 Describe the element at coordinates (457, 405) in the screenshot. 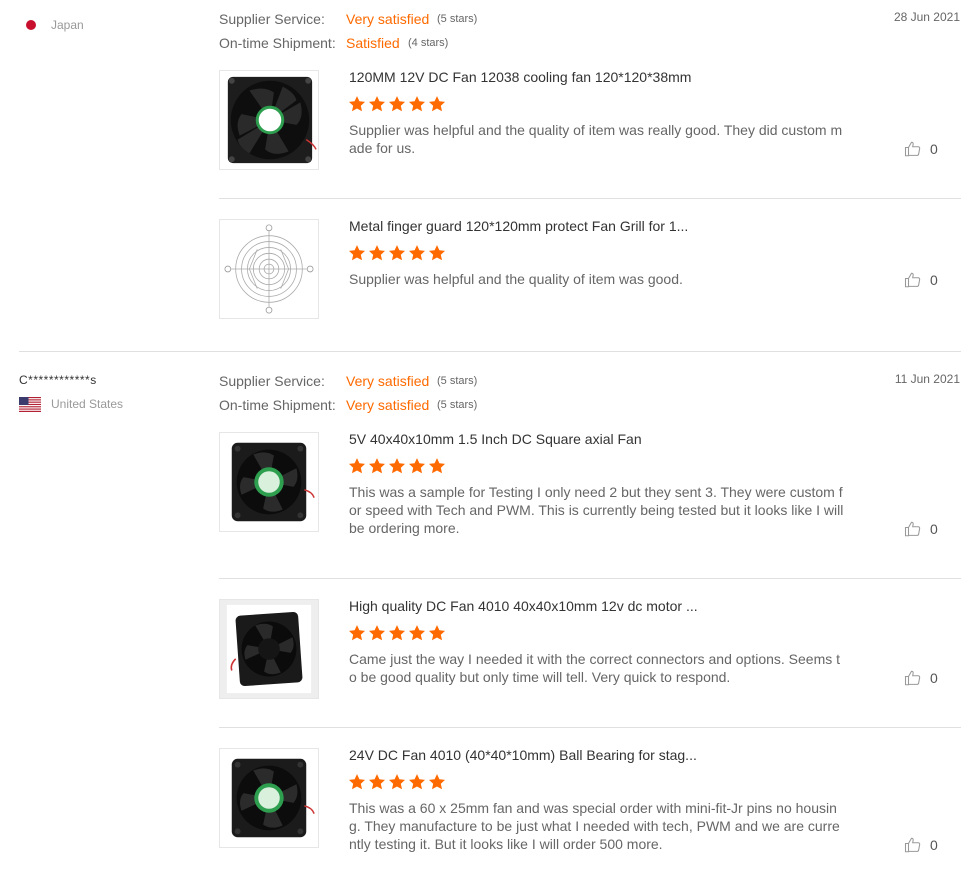

I see `on-time-shipment-stars: (5 stars)` at that location.